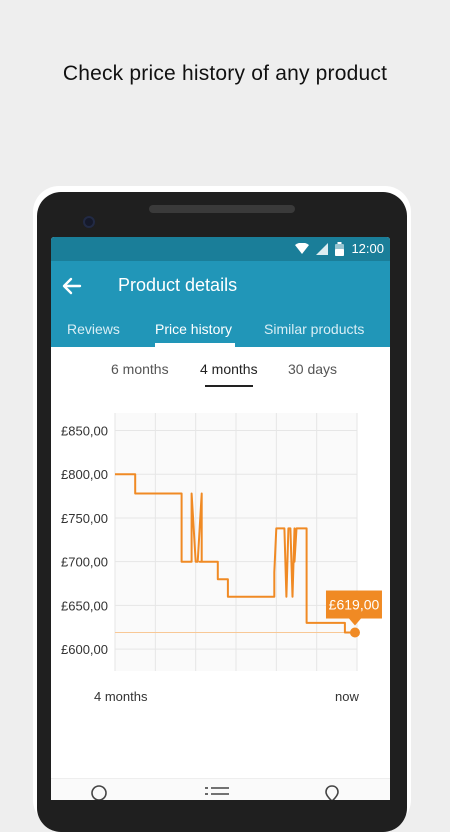 This screenshot has height=832, width=450. Describe the element at coordinates (367, 248) in the screenshot. I see `status-time: 12:00` at that location.